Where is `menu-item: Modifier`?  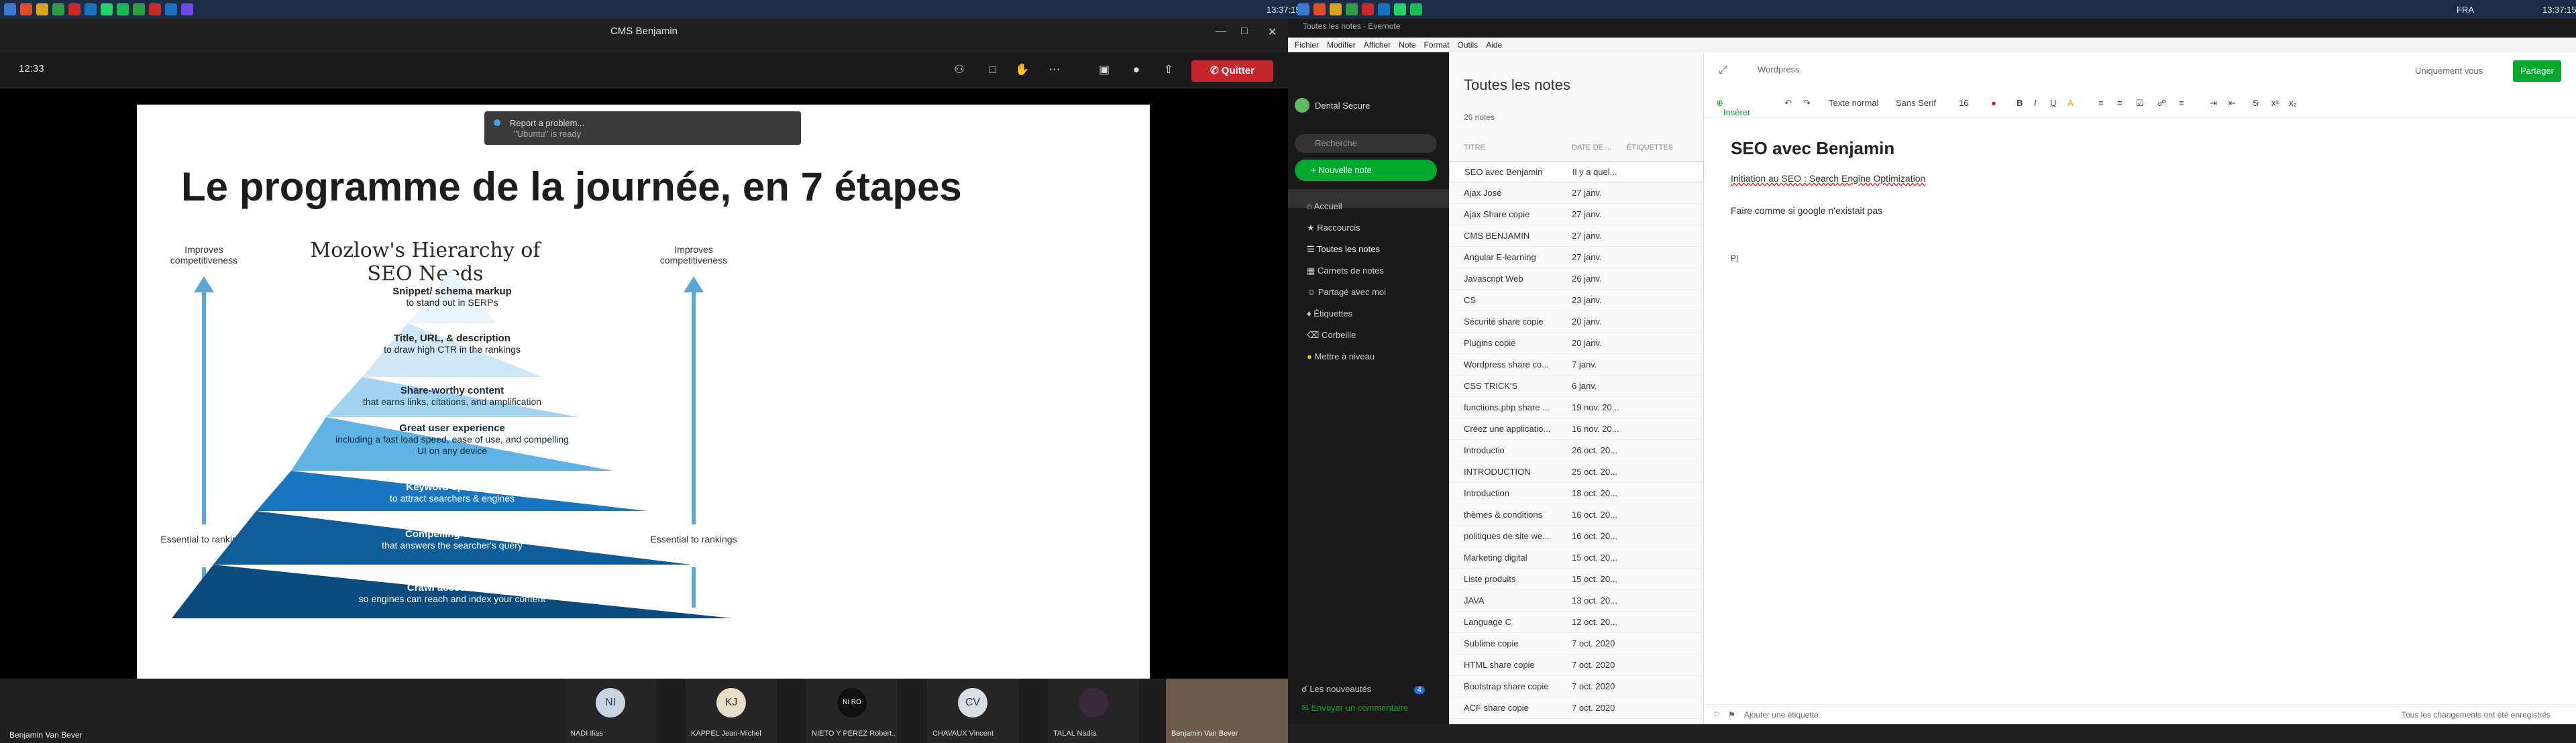
menu-item: Modifier is located at coordinates (1341, 45).